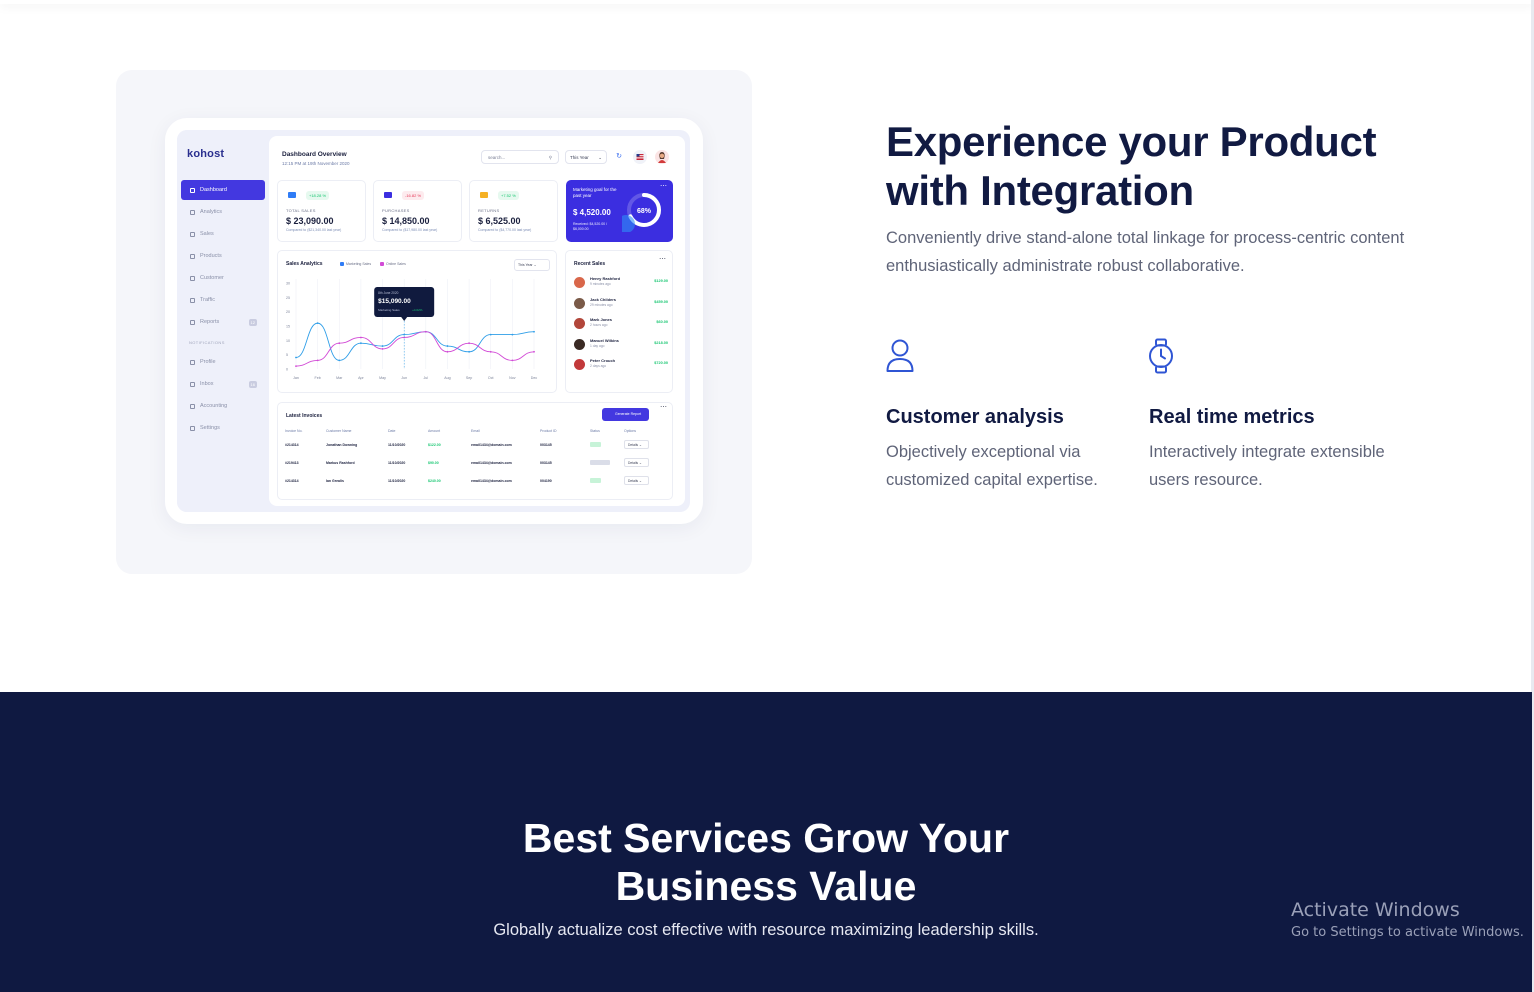  What do you see at coordinates (397, 463) in the screenshot?
I see `invoice-cell-date: 11/10/2020` at bounding box center [397, 463].